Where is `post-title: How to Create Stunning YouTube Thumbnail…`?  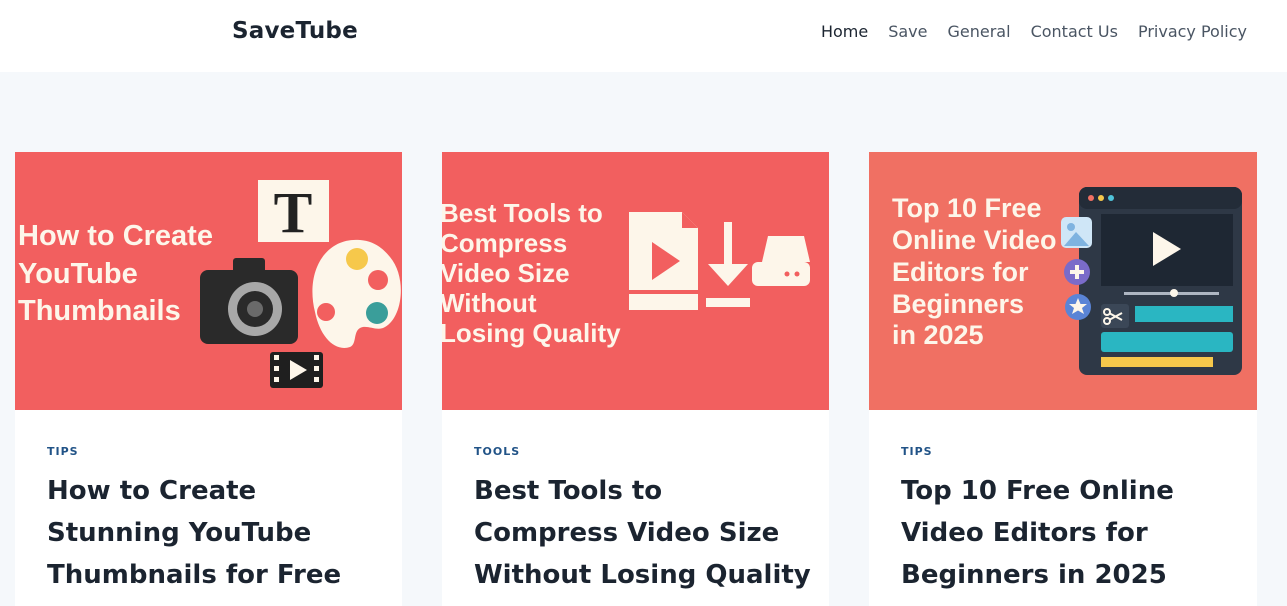 post-title: How to Create Stunning YouTube Thumbnail… is located at coordinates (217, 533).